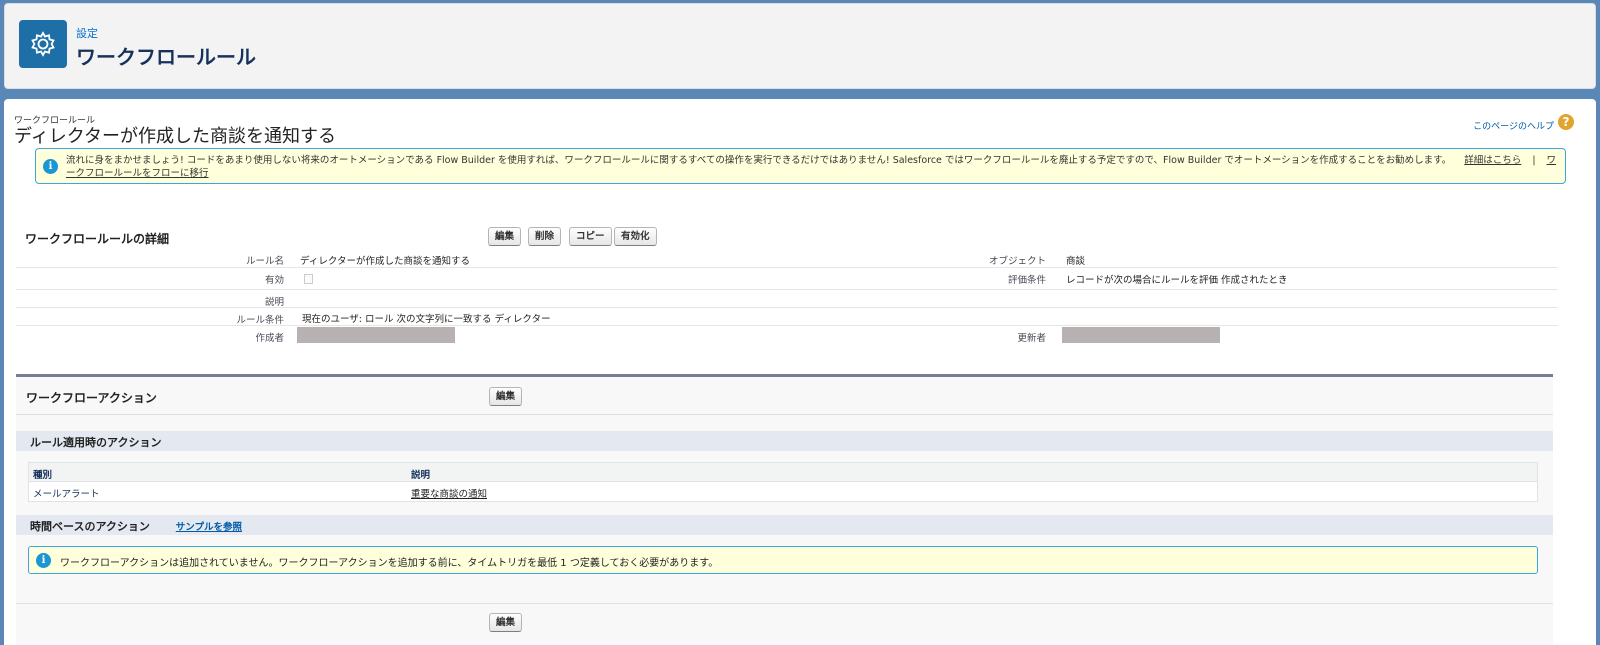 This screenshot has width=1600, height=645. Describe the element at coordinates (97, 239) in the screenshot. I see `rule-detail-heading: ワークフロールールの詳細` at that location.